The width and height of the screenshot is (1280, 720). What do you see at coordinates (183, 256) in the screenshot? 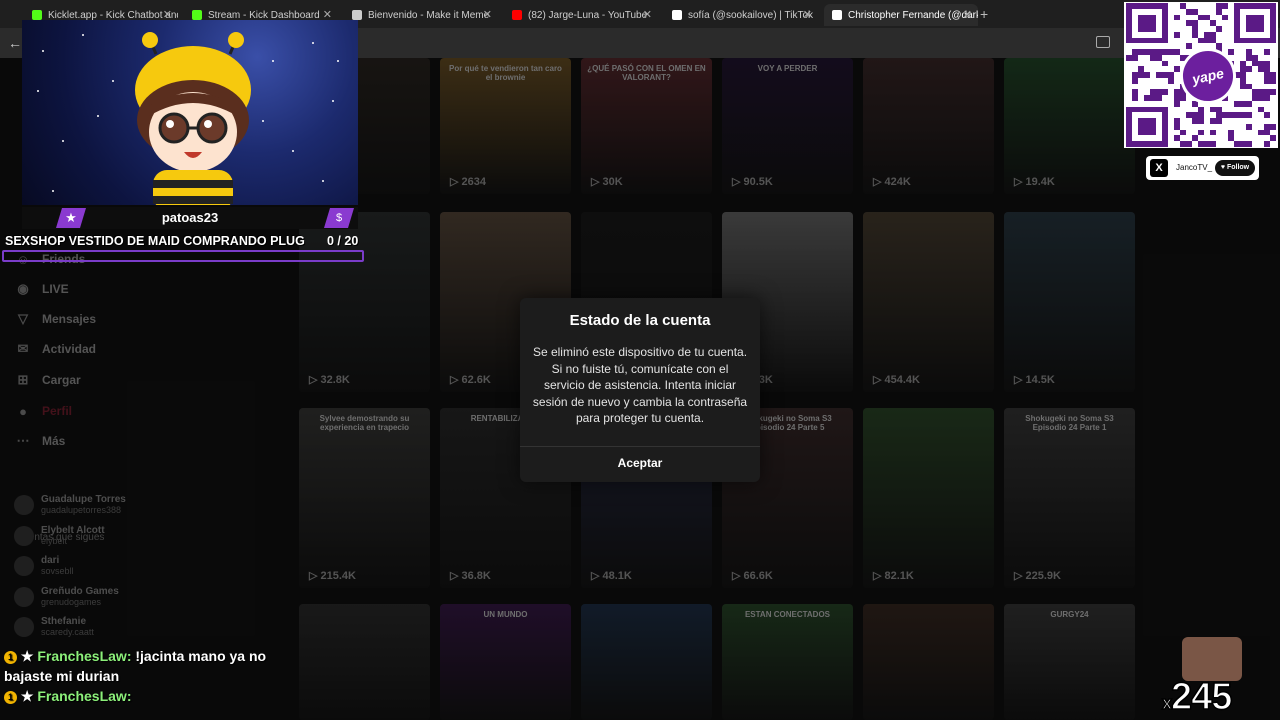
I see `goal-progress-frame` at bounding box center [183, 256].